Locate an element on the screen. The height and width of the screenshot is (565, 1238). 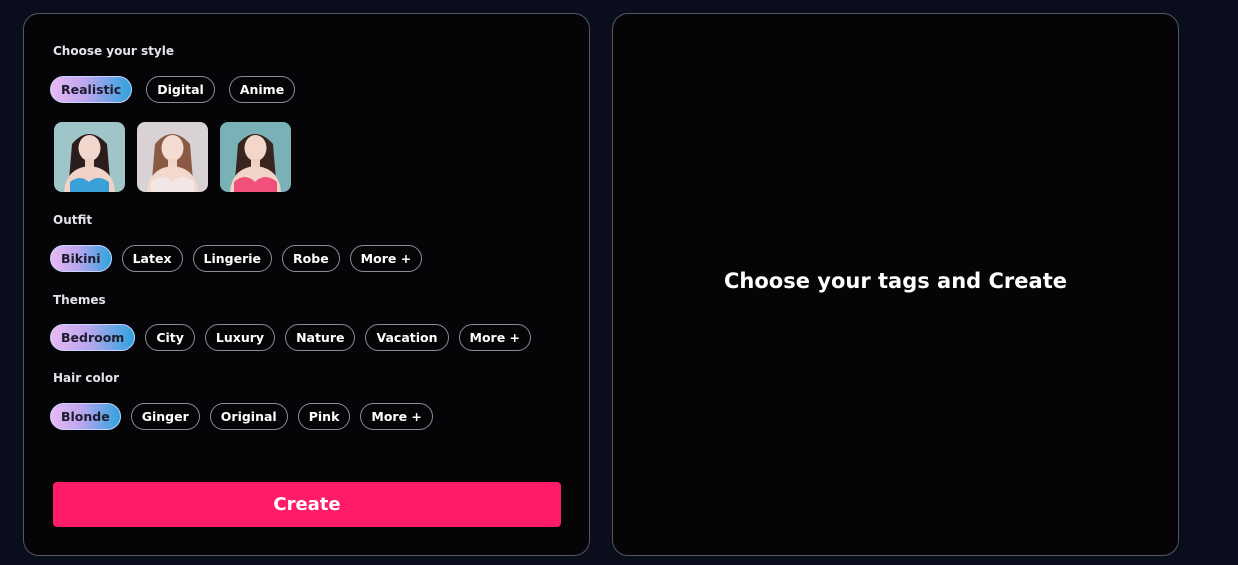
outfit-section-label: Outfit is located at coordinates (73, 220).